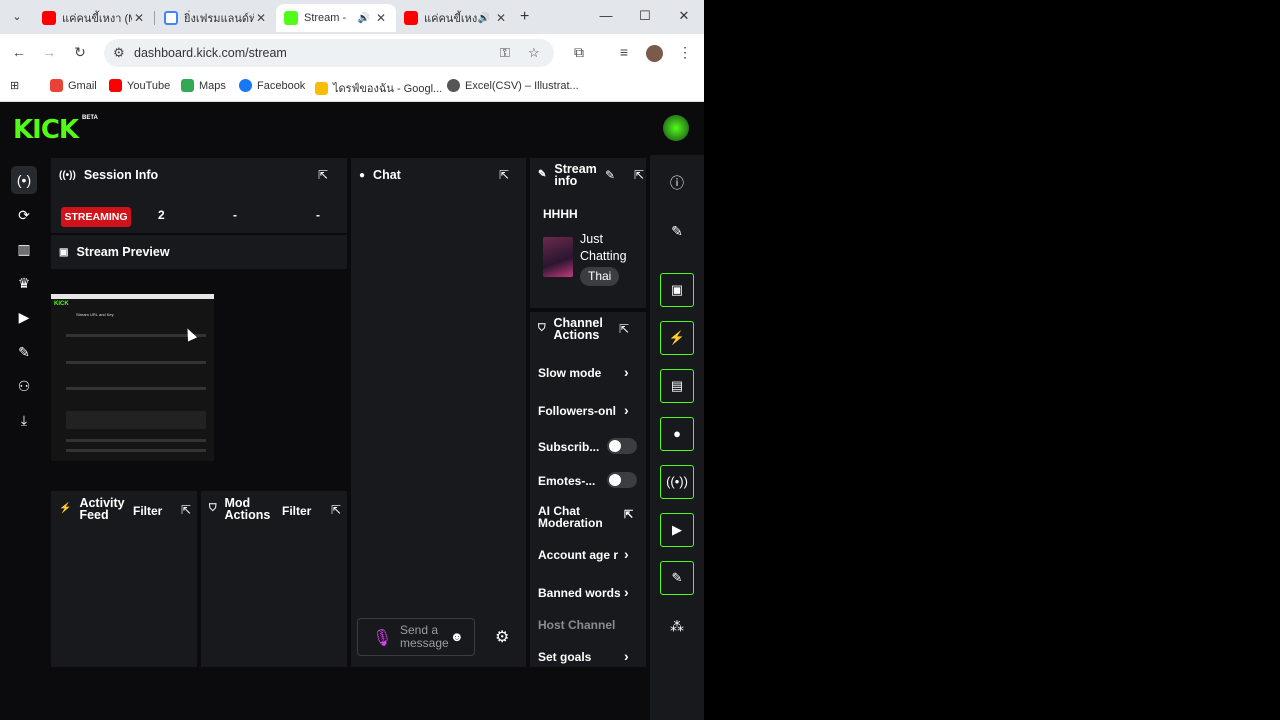 The width and height of the screenshot is (1280, 720). What do you see at coordinates (677, 530) in the screenshot?
I see `video-toggle-icon: ▶` at bounding box center [677, 530].